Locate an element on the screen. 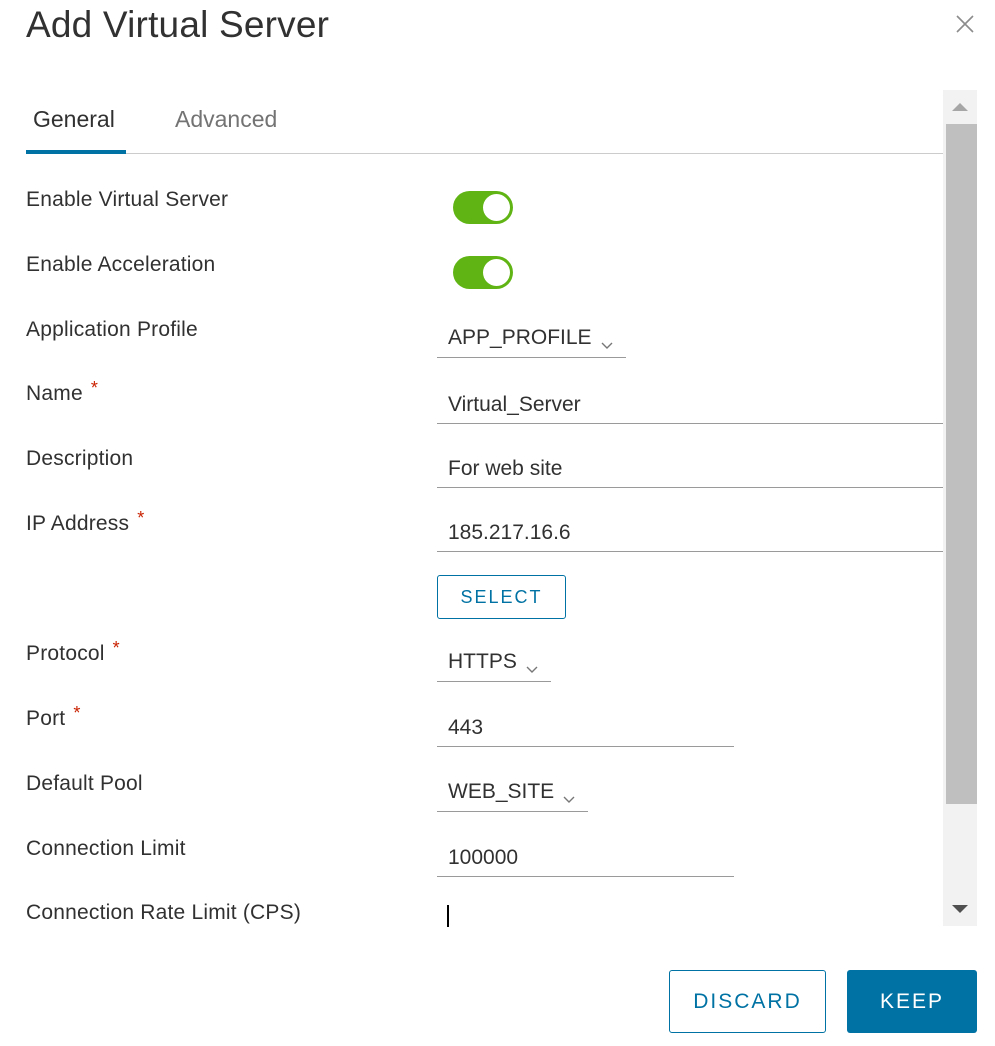 This screenshot has width=995, height=1046. name-label: Name * is located at coordinates (62, 392).